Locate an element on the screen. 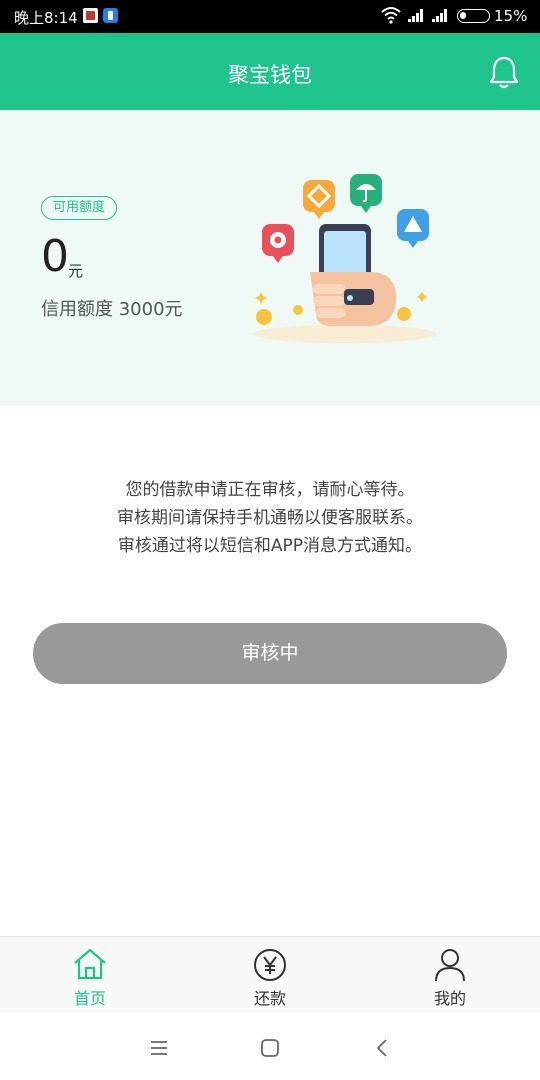 The image size is (540, 1080). tab-home: 首页 is located at coordinates (90, 975).